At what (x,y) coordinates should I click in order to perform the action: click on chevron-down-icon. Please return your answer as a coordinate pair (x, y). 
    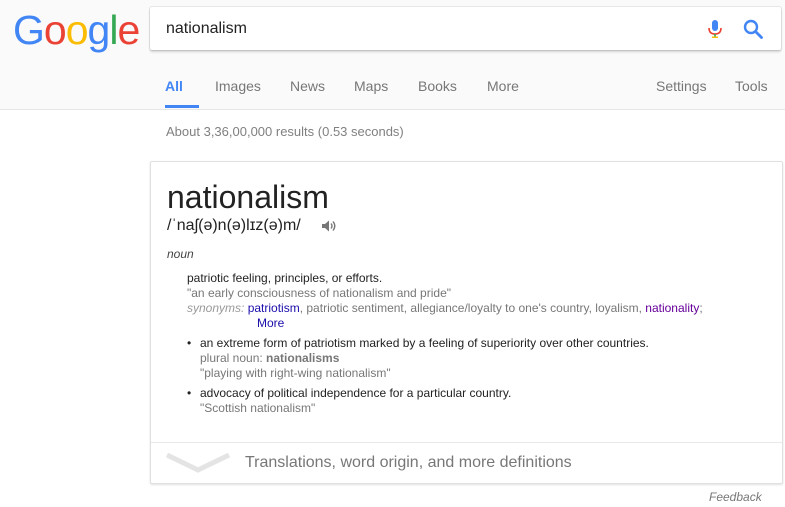
    Looking at the image, I should click on (198, 462).